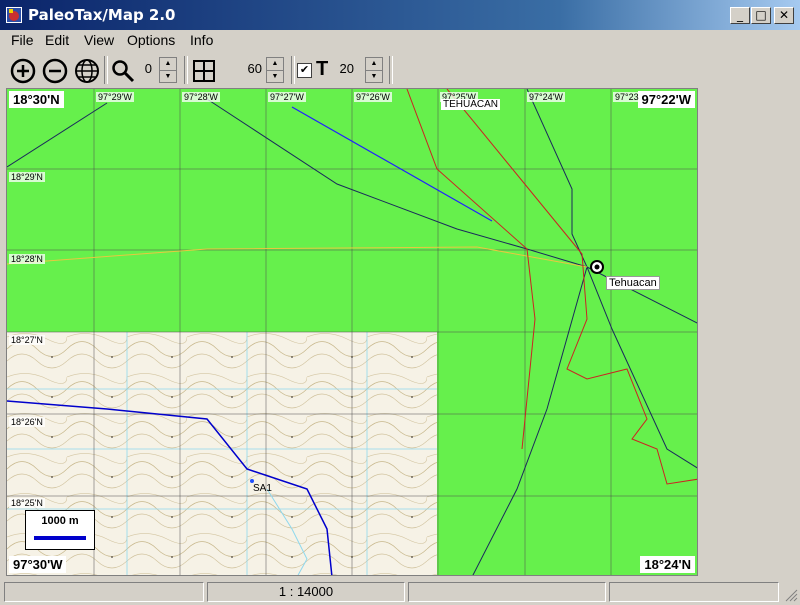 This screenshot has width=800, height=605. I want to click on text-size-value: 20, so click(345, 68).